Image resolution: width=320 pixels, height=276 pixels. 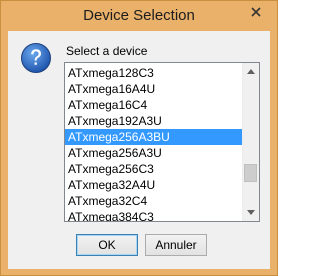 I want to click on list-item: ATxmega256C3, so click(x=154, y=169).